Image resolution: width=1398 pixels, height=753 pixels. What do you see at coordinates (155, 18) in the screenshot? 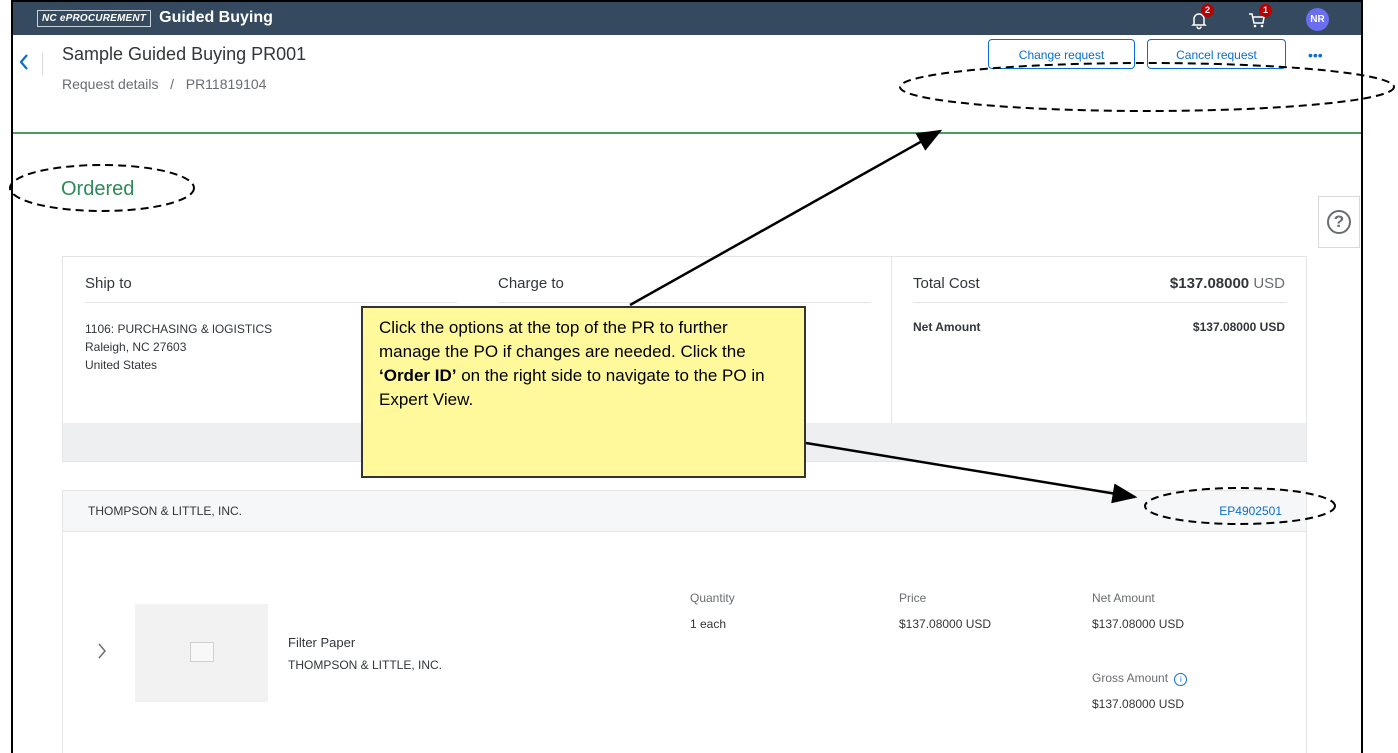
I see `brand: NC ePROCUREMENT Guided Buying` at bounding box center [155, 18].